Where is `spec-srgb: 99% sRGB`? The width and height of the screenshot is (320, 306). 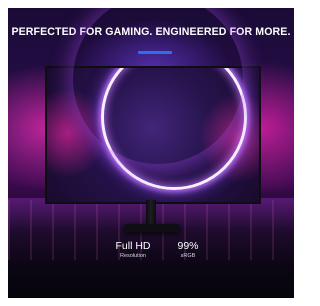
spec-srgb: 99% sRGB is located at coordinates (188, 250).